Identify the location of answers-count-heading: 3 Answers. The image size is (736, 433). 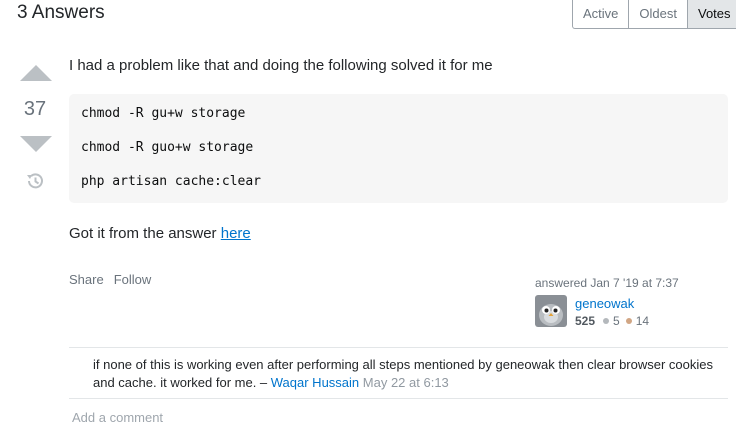
(61, 12).